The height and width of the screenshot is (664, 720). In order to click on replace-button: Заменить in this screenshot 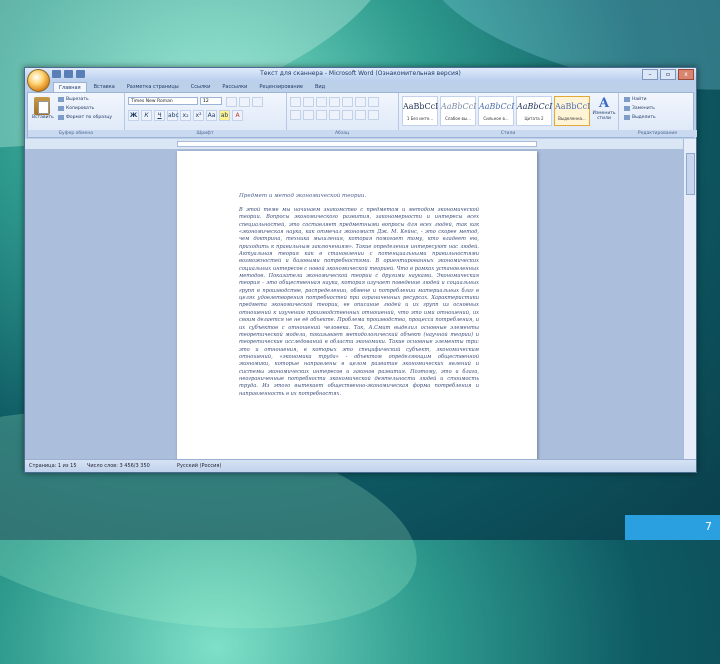, I will do `click(639, 108)`.